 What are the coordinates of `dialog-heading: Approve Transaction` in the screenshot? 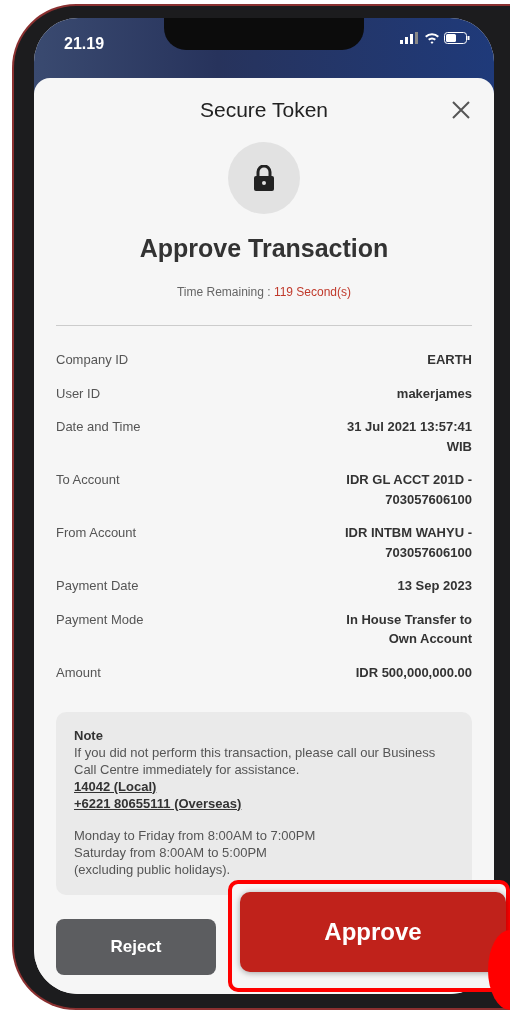 It's located at (264, 248).